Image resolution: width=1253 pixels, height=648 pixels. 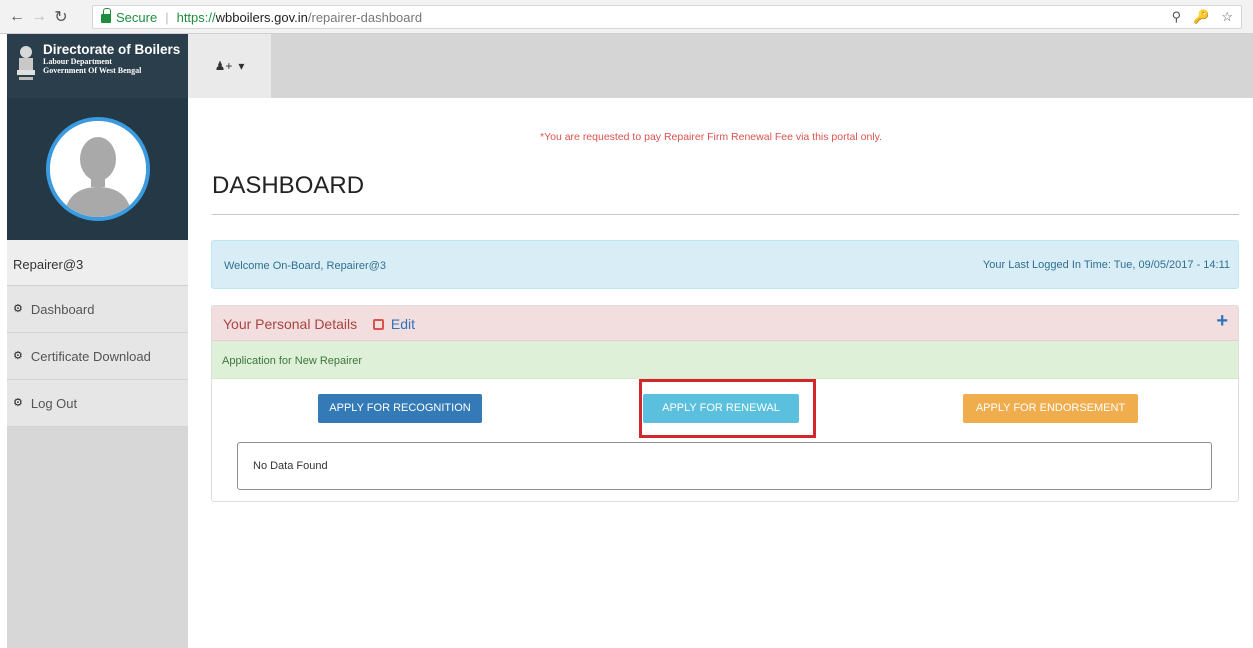 I want to click on state-emblem-icon, so click(x=26, y=63).